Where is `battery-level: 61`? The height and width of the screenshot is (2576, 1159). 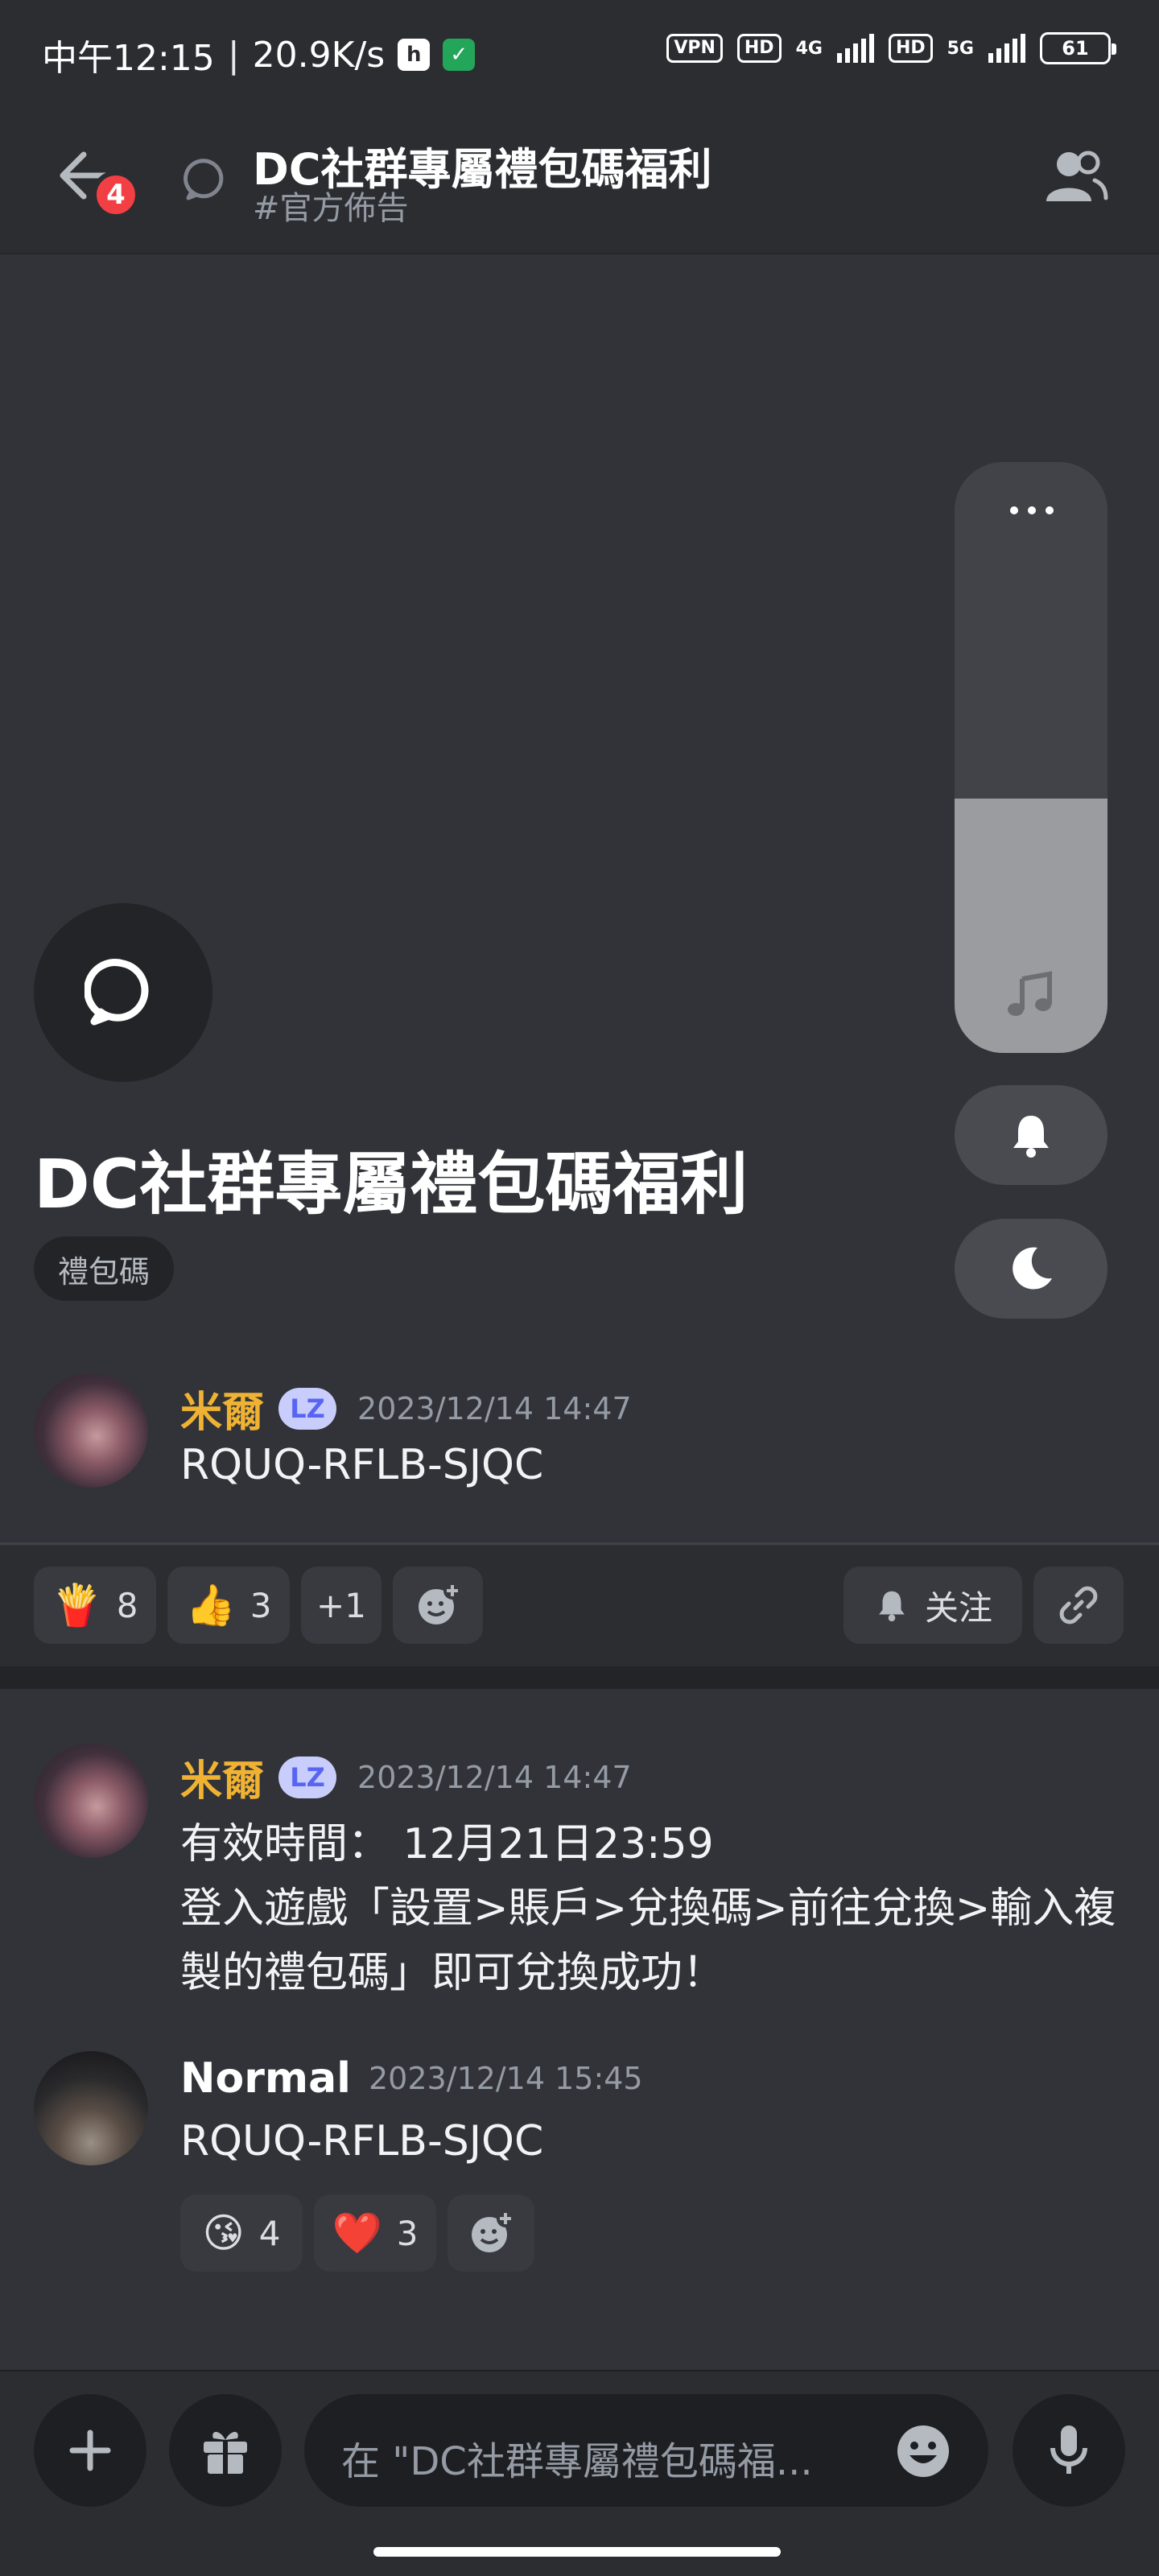
battery-level: 61 is located at coordinates (1075, 48).